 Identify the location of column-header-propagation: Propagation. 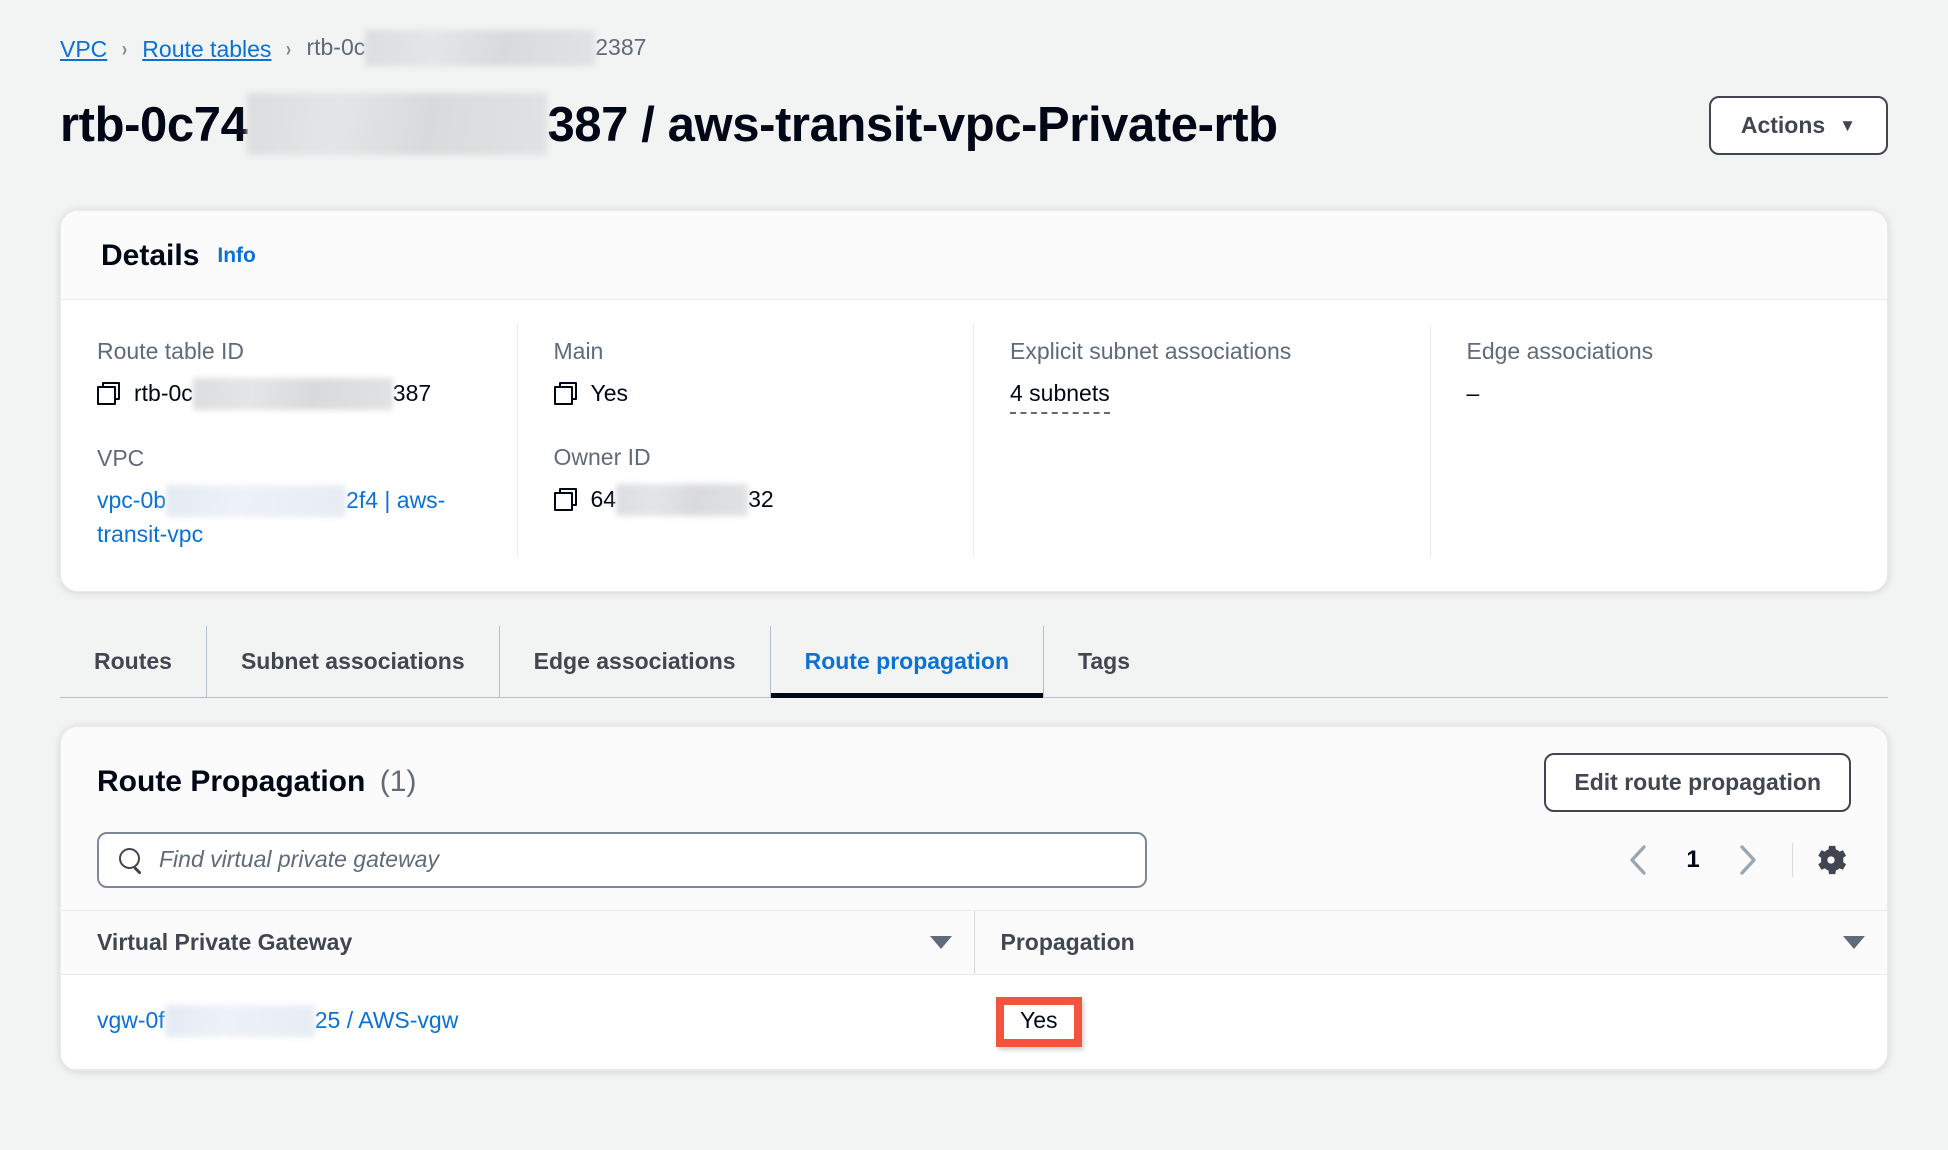
(1430, 942).